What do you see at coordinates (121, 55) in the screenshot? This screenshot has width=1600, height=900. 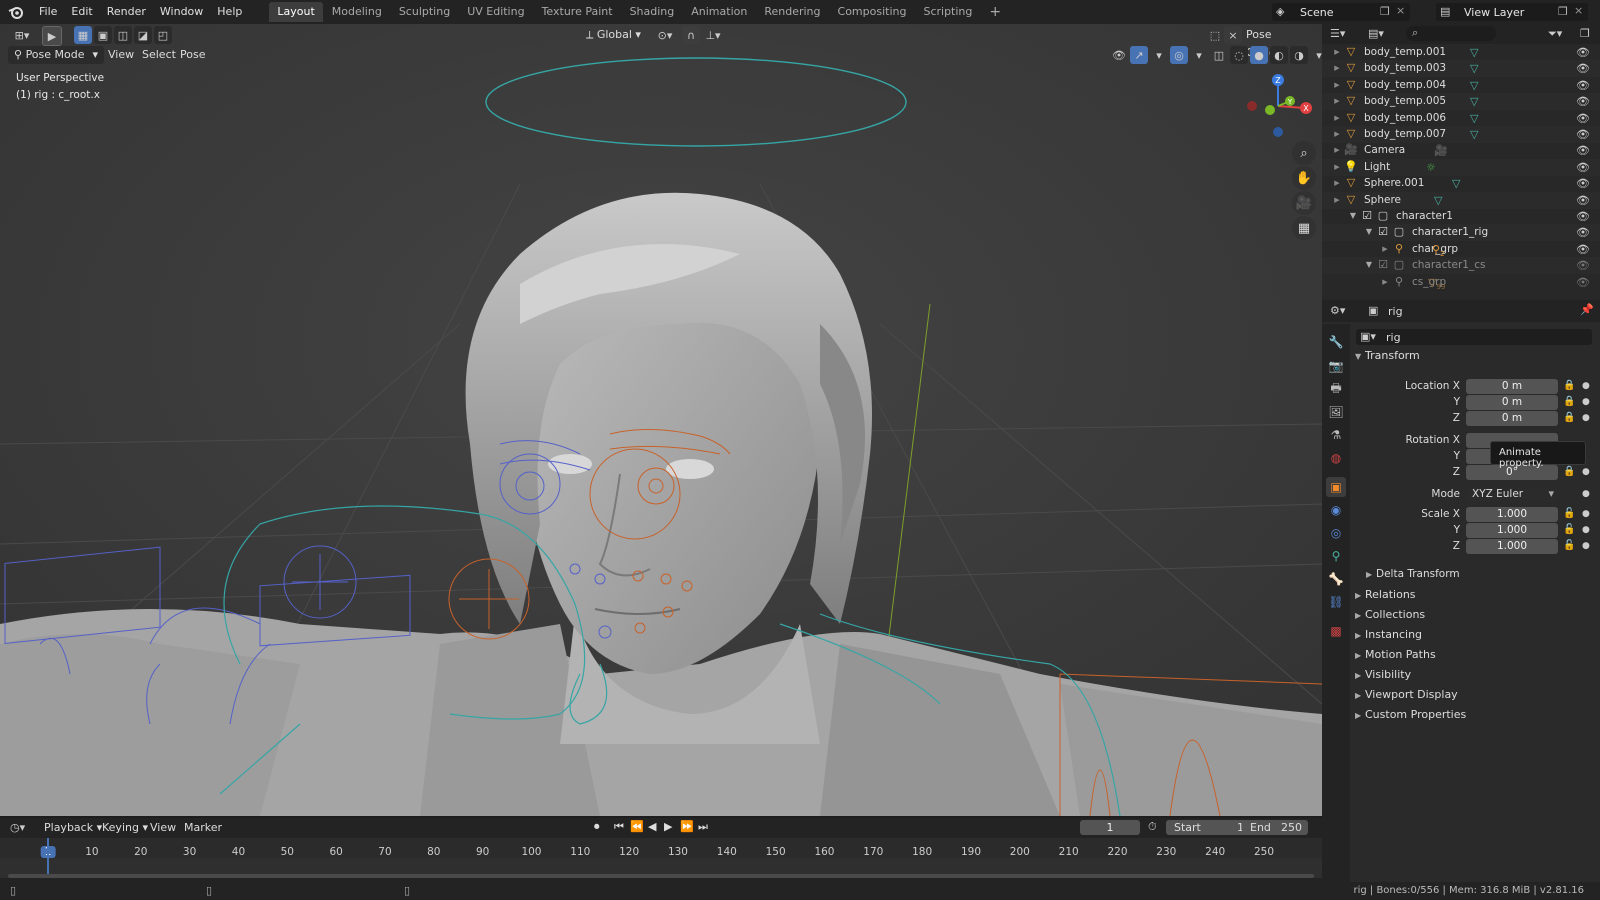 I see `viewport-menu-view: View` at bounding box center [121, 55].